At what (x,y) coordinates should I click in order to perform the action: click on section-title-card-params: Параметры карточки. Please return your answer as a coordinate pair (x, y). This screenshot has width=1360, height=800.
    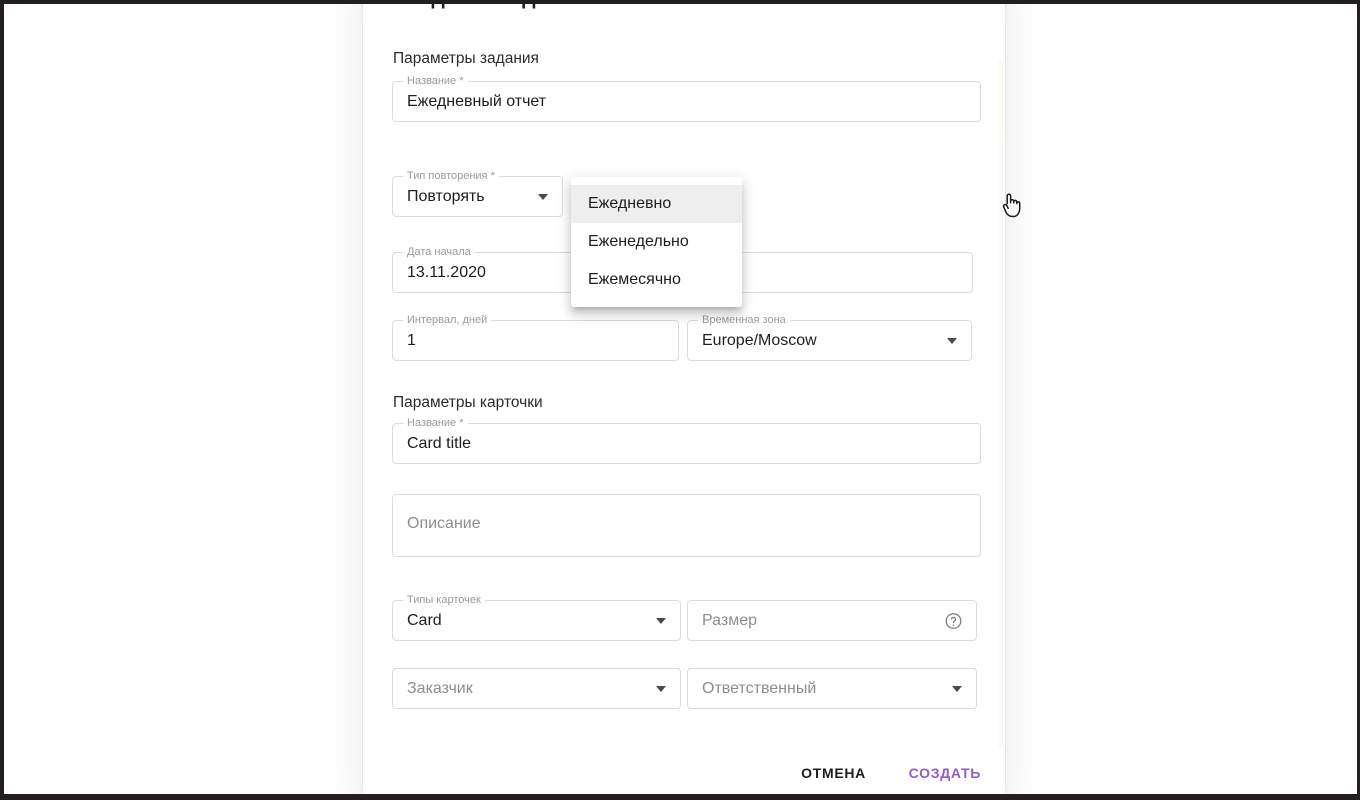
    Looking at the image, I should click on (468, 402).